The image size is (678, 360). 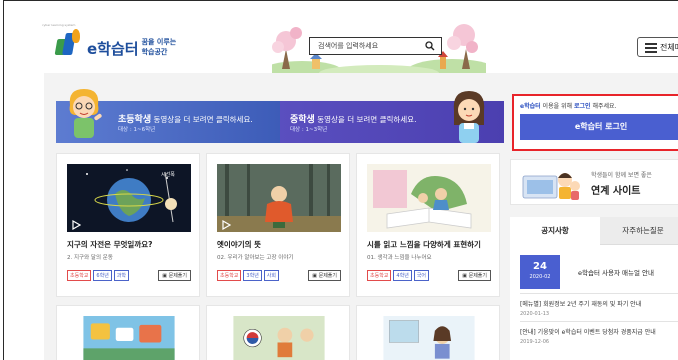 I want to click on video-tags: 초등학교 4학년 국어, so click(x=398, y=275).